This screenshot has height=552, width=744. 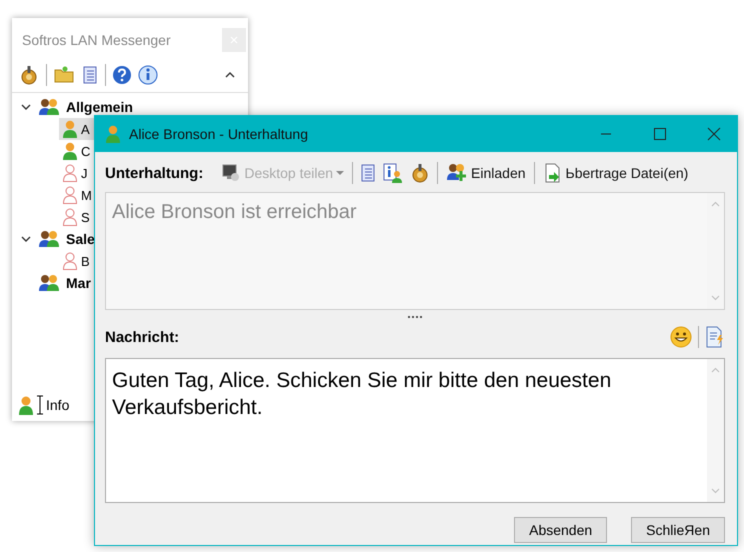 I want to click on help-icon, so click(x=122, y=75).